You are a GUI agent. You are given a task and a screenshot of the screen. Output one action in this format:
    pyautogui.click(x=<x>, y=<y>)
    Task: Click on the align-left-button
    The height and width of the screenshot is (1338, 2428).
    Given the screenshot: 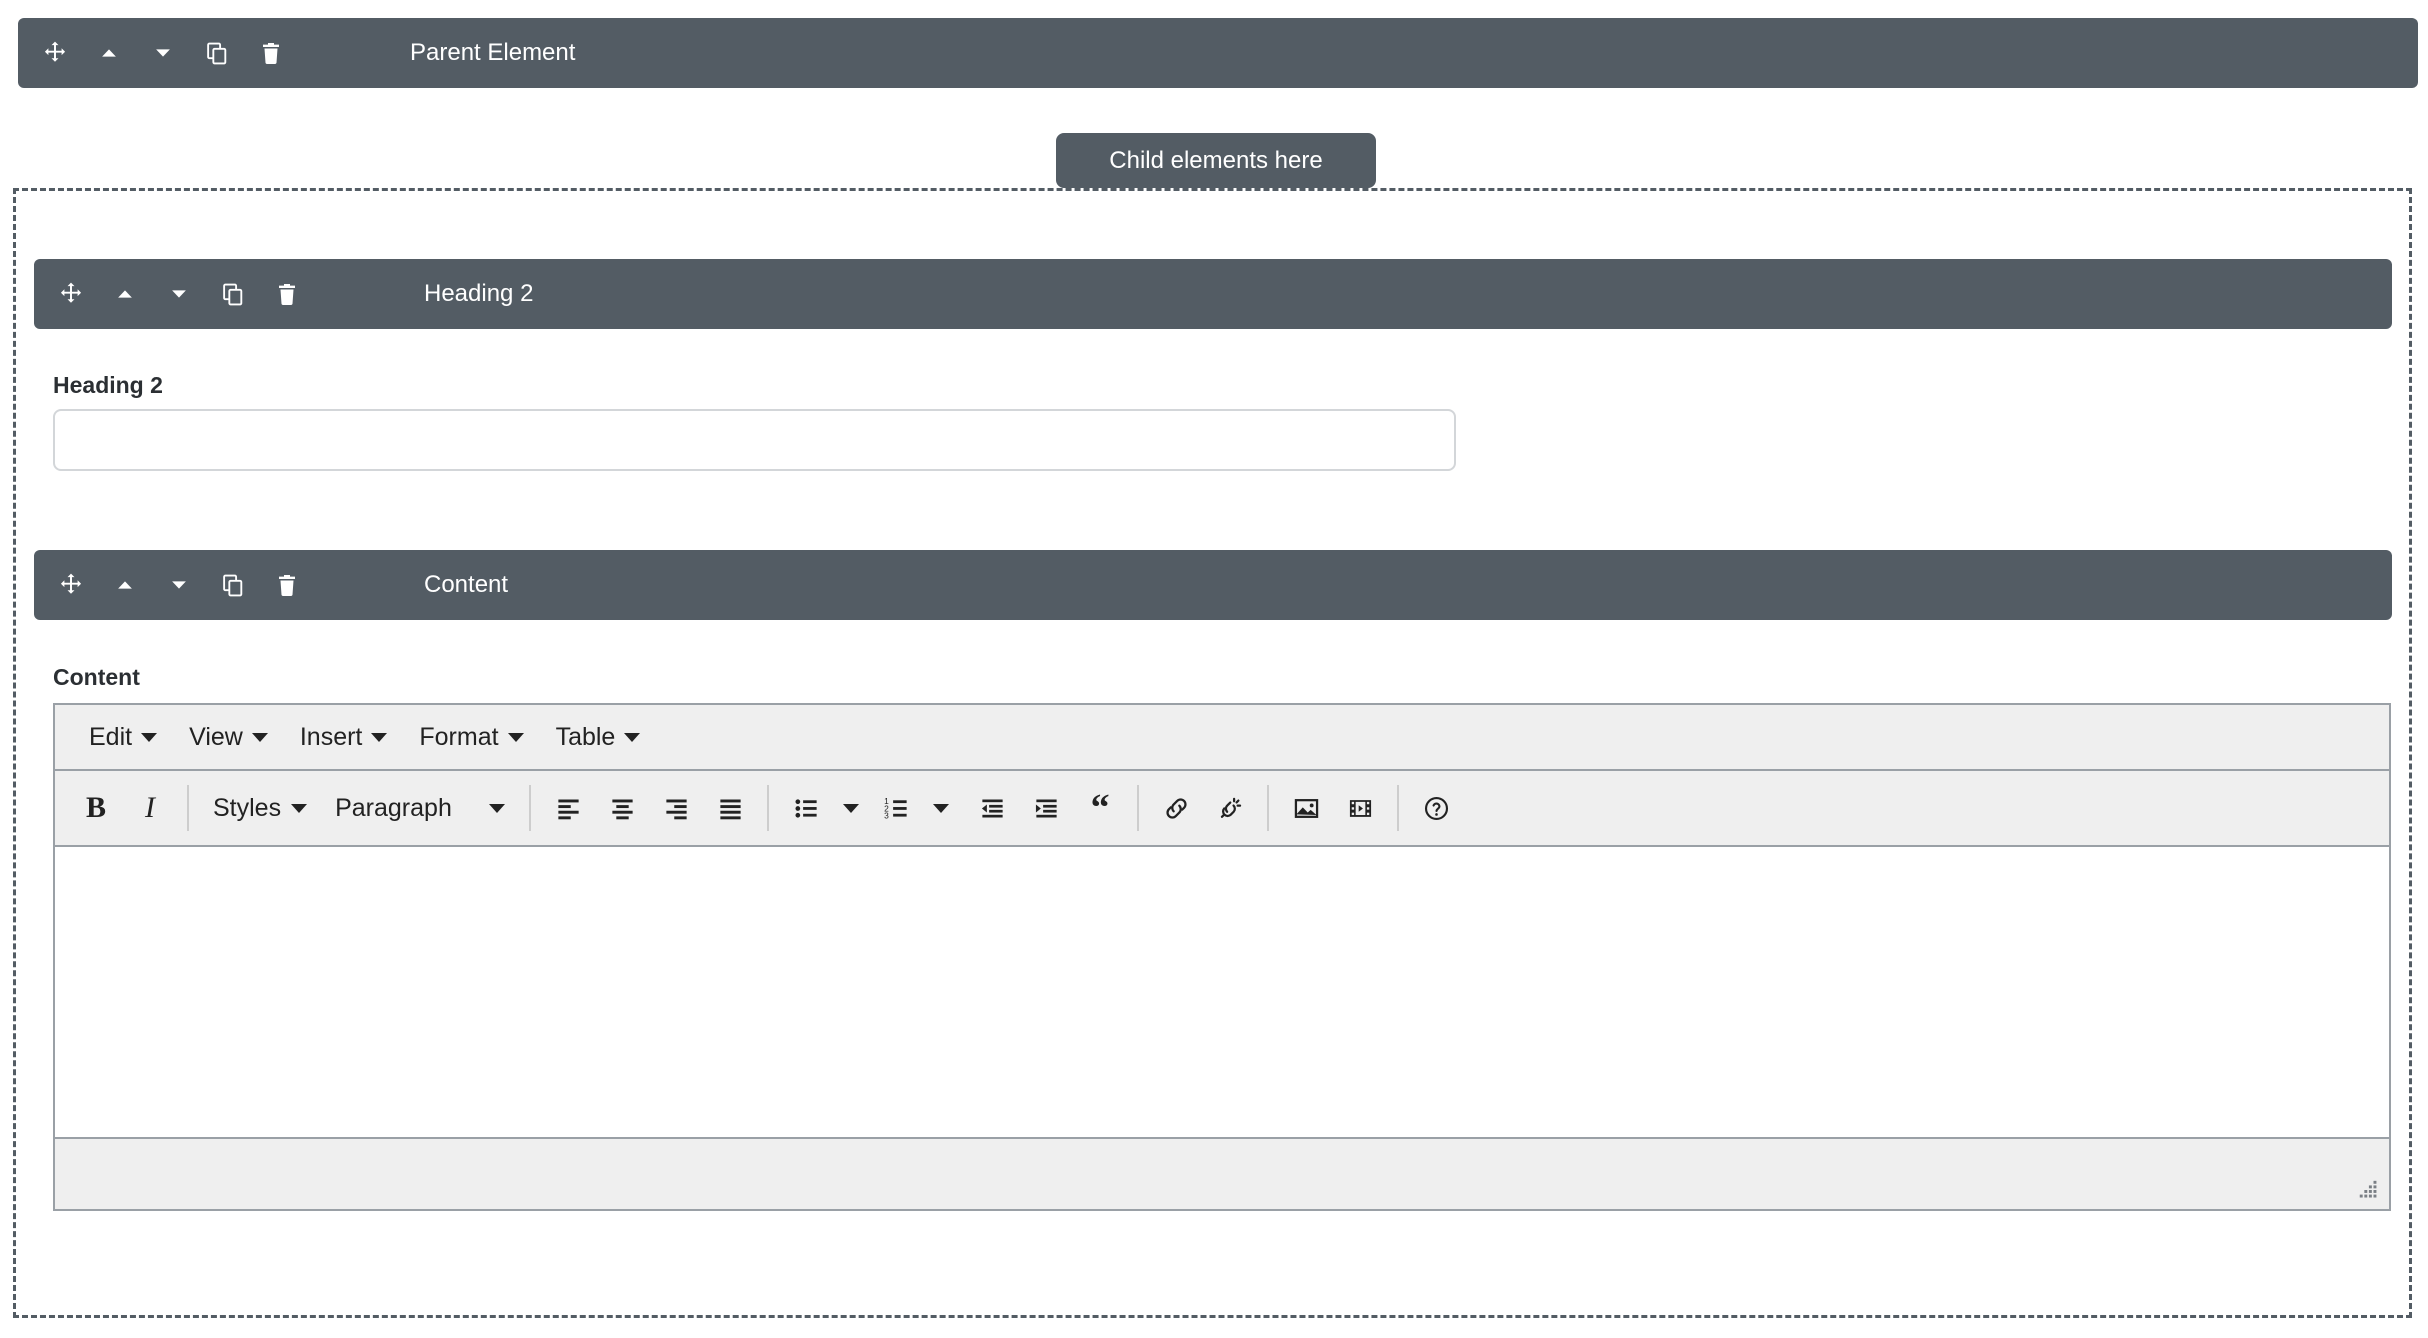 What is the action you would take?
    pyautogui.click(x=568, y=808)
    